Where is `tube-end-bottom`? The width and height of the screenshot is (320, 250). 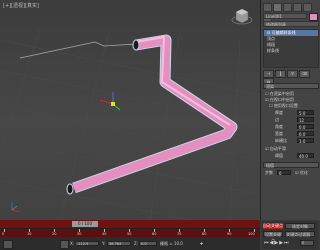
tube-end-bottom is located at coordinates (70, 189).